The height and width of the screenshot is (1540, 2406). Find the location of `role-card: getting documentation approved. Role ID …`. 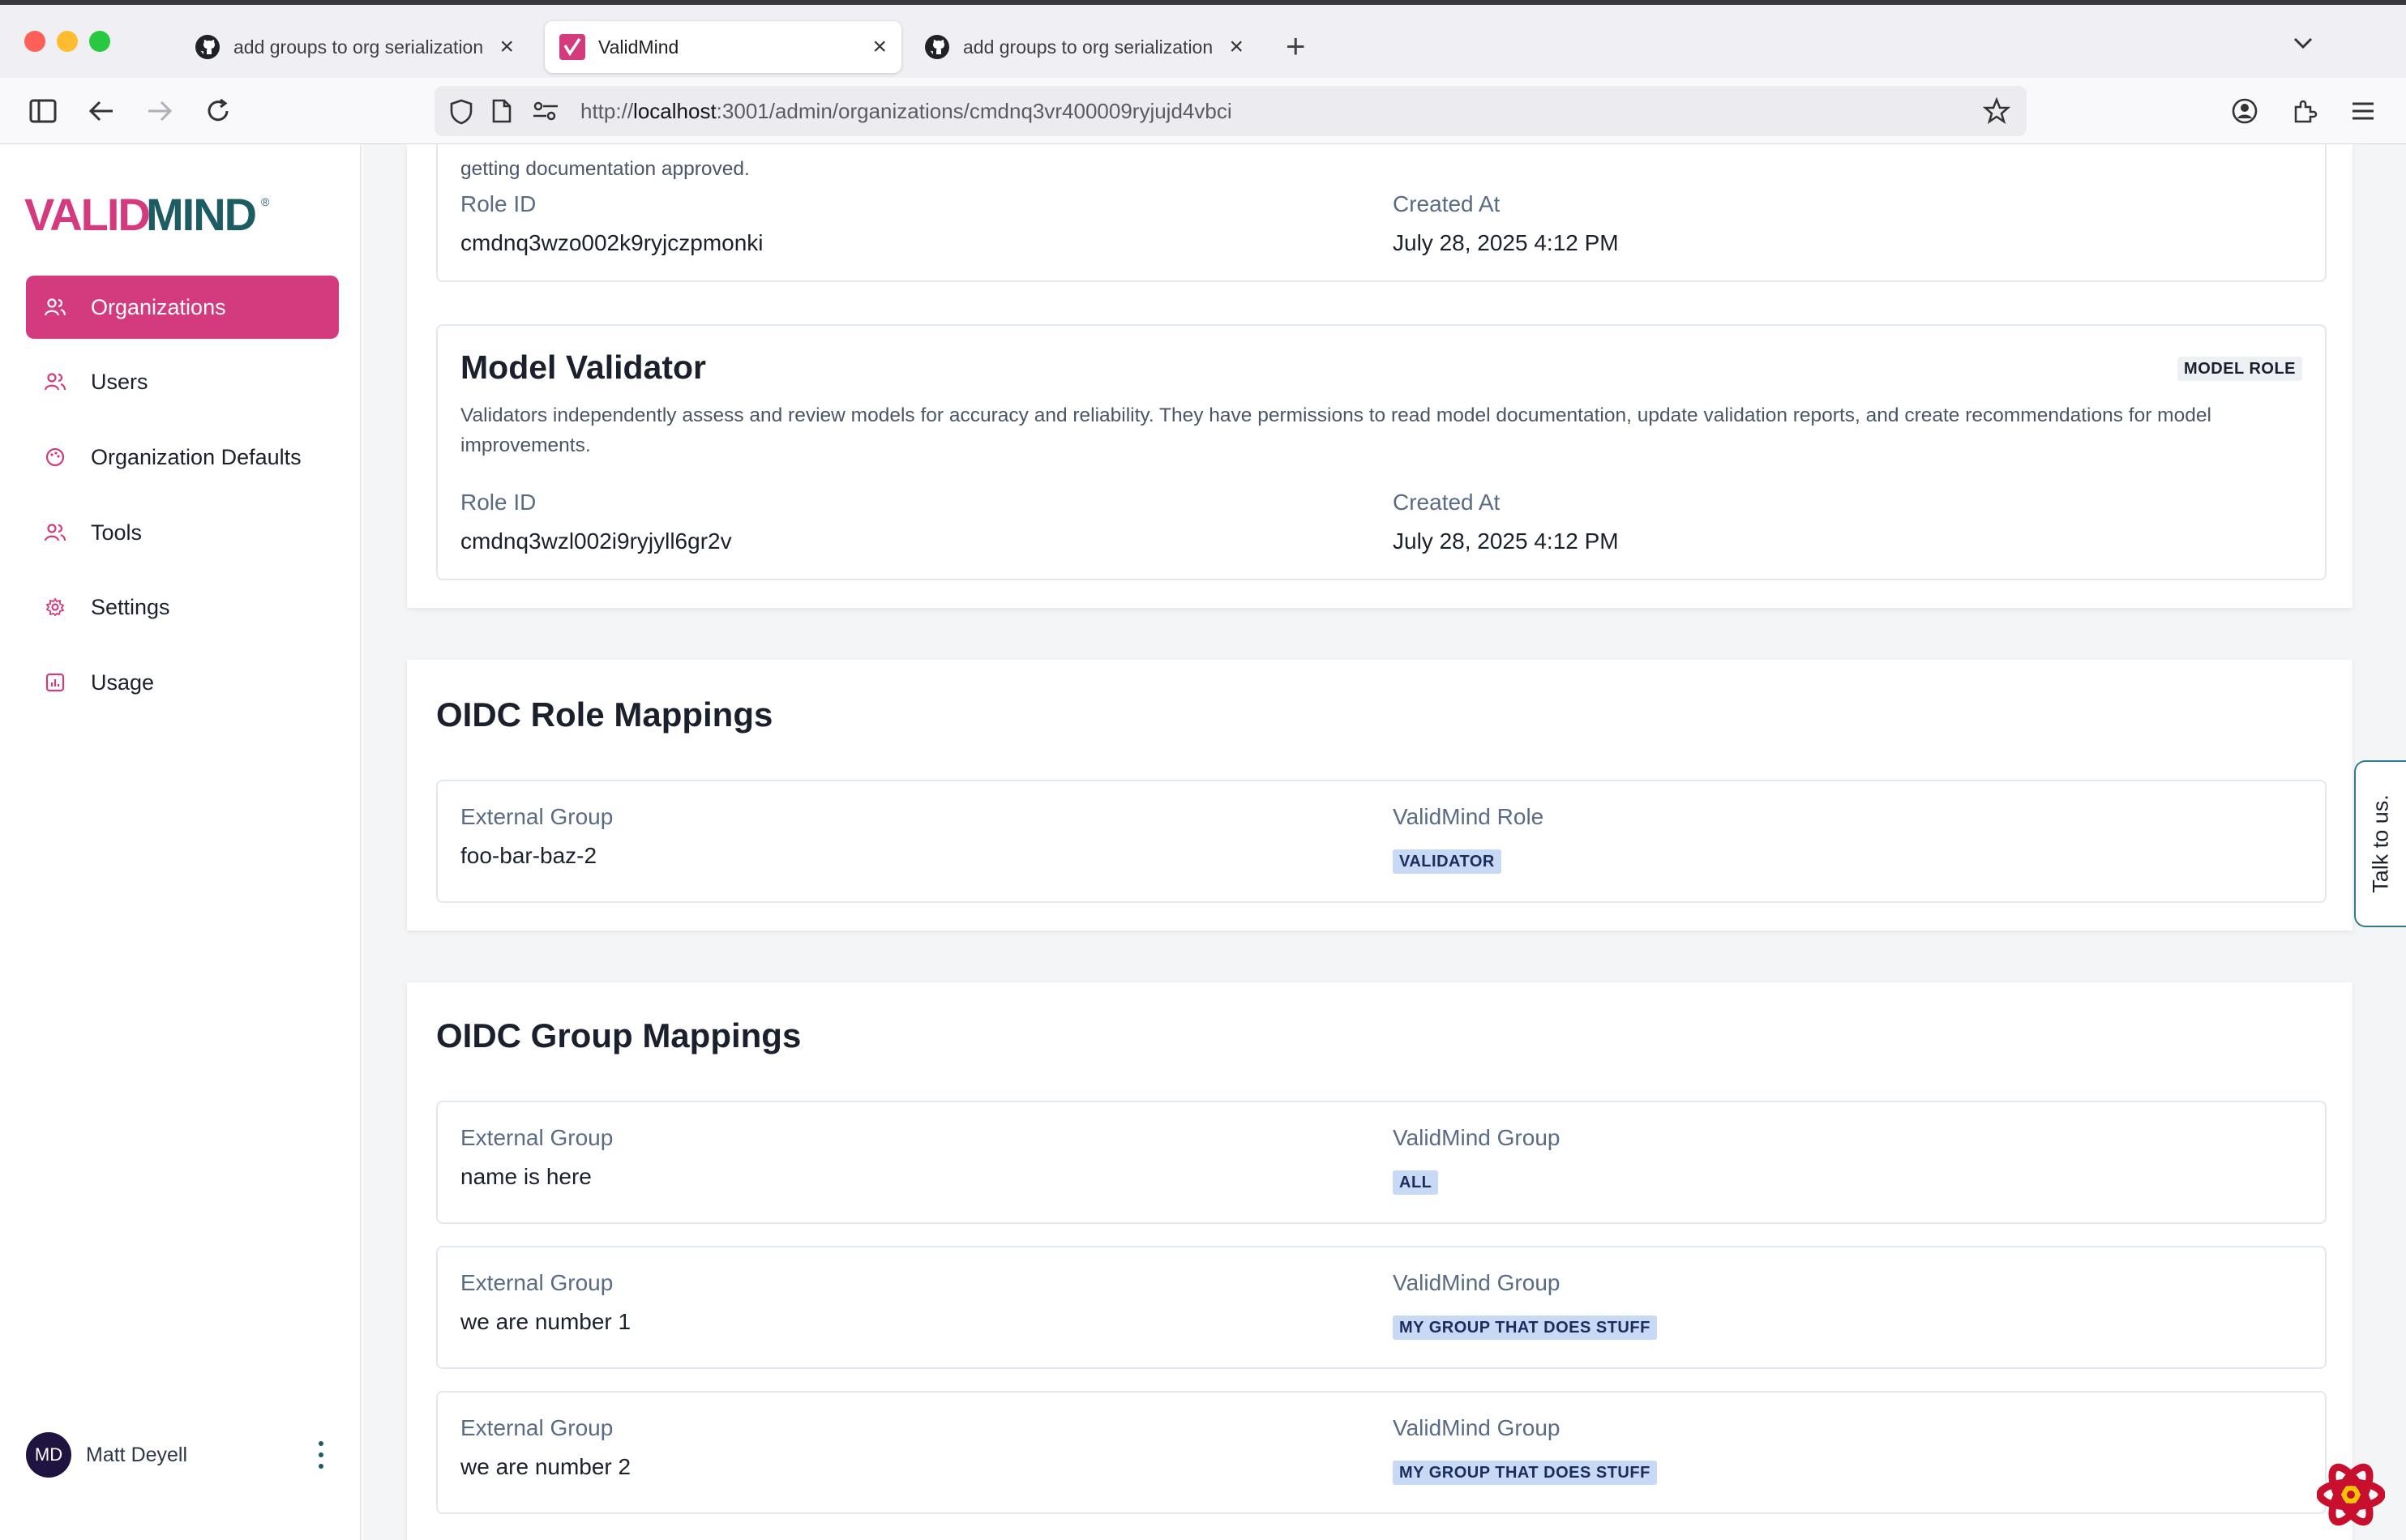

role-card: getting documentation approved. Role ID … is located at coordinates (1381, 213).